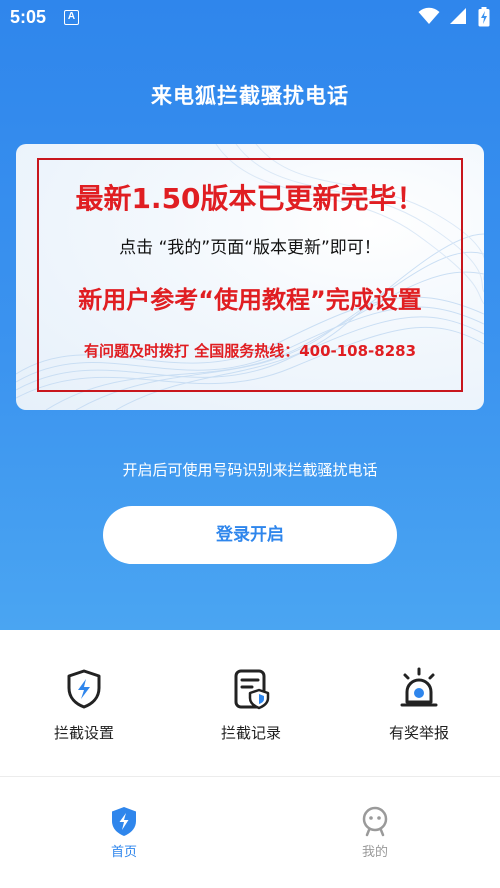 The width and height of the screenshot is (500, 888). I want to click on tab-mine: 我的, so click(375, 832).